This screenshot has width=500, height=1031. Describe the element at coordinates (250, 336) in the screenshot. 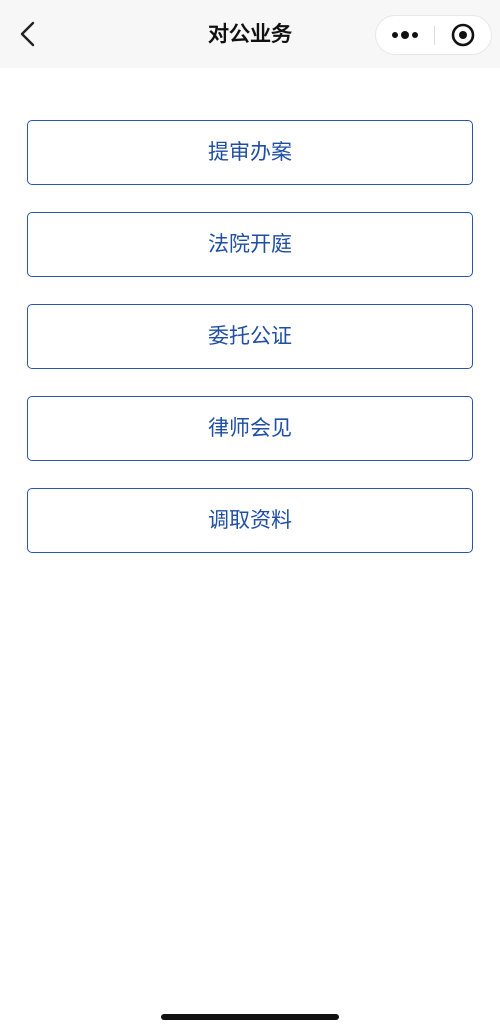

I see `menu-button-notarization: 委托公证` at that location.